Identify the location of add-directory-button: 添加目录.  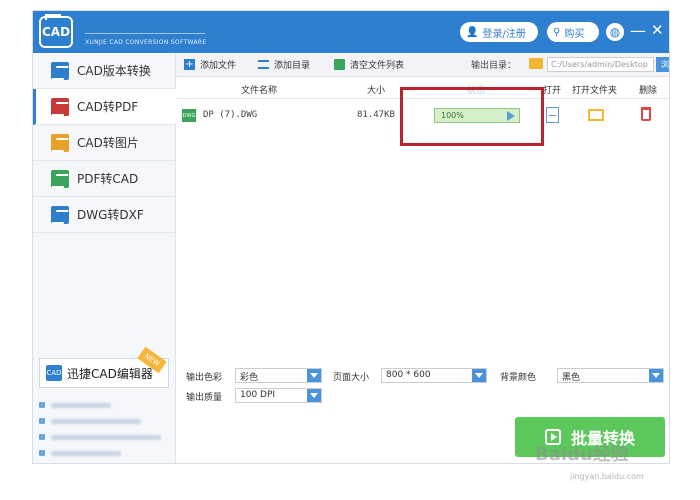
(284, 64).